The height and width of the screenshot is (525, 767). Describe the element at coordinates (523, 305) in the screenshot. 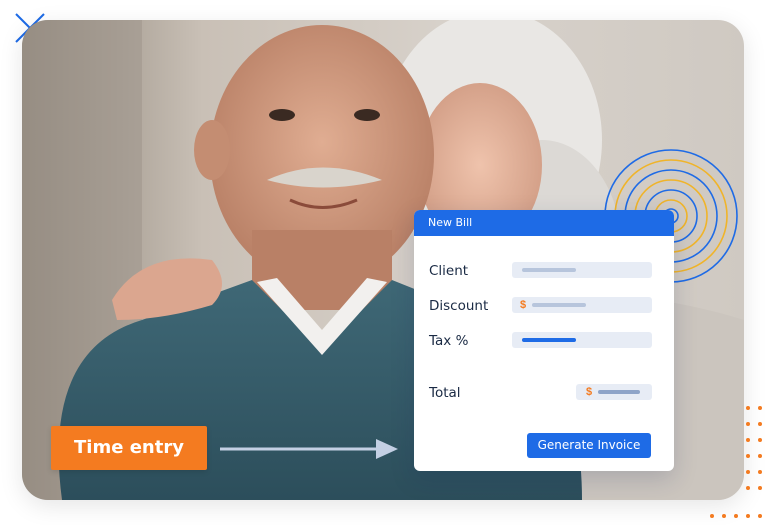

I see `discount-currency: $` at that location.